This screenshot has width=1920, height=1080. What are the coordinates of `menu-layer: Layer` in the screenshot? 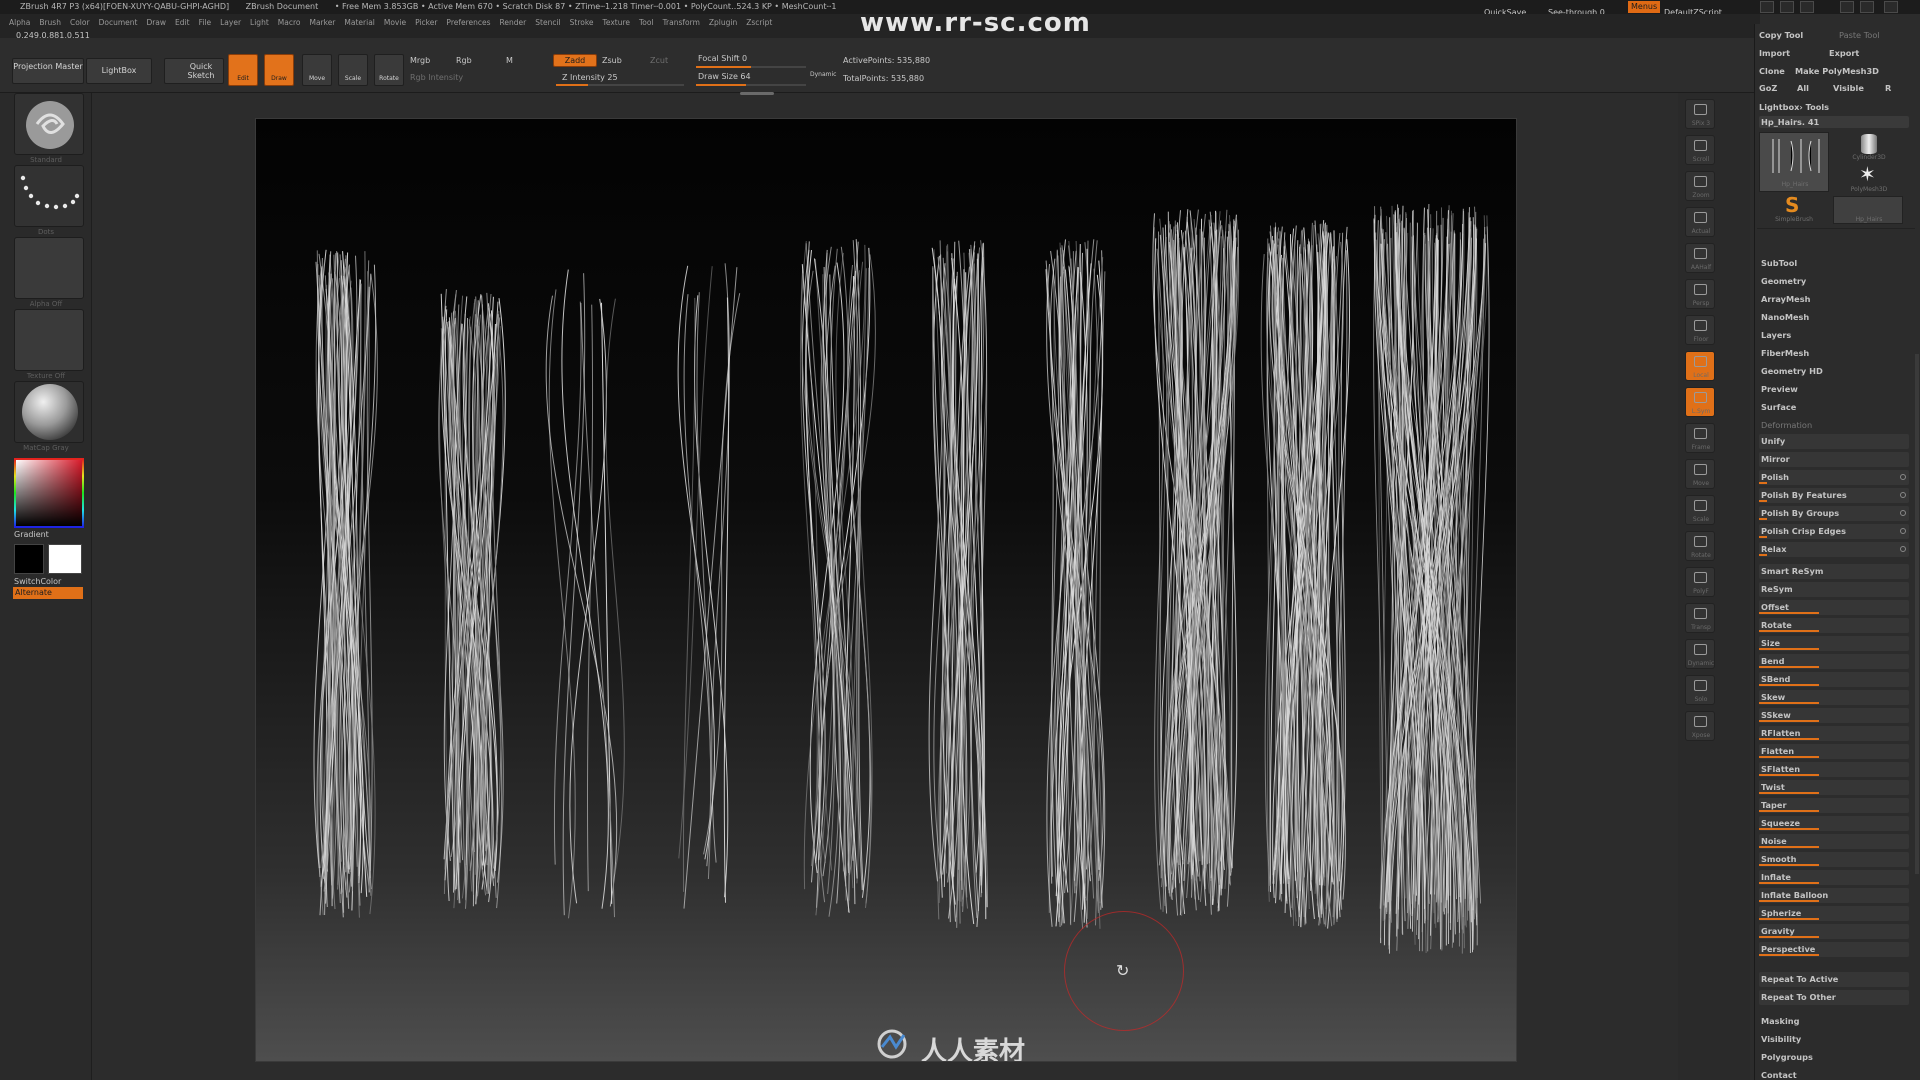 It's located at (230, 23).